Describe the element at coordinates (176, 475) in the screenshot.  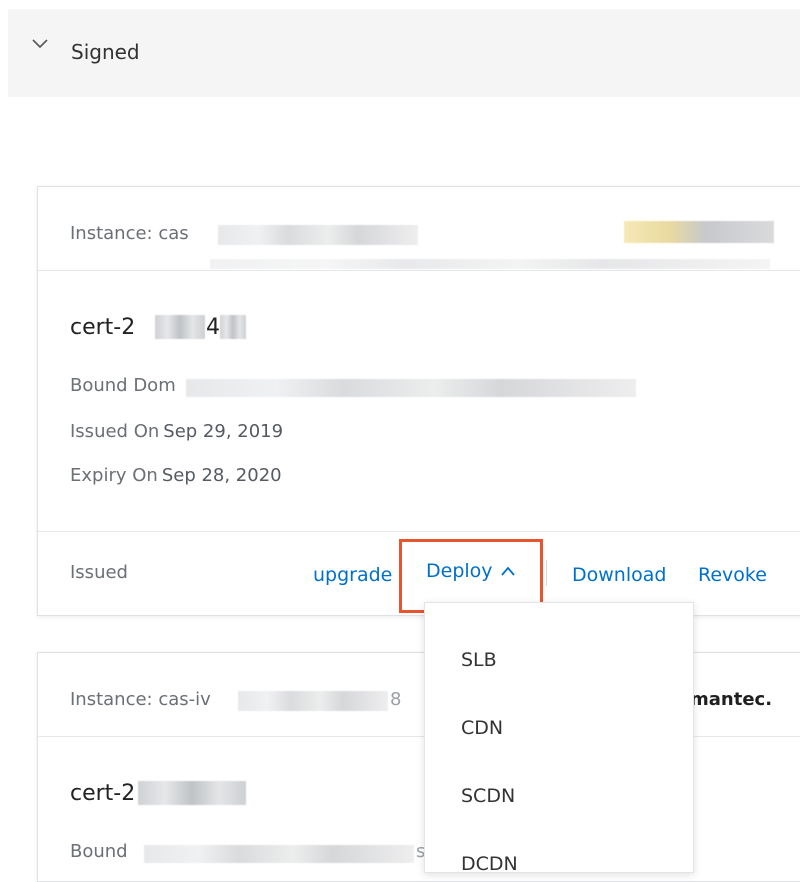
I see `expiry-on-field: Expiry On Sep 28, 2020` at that location.